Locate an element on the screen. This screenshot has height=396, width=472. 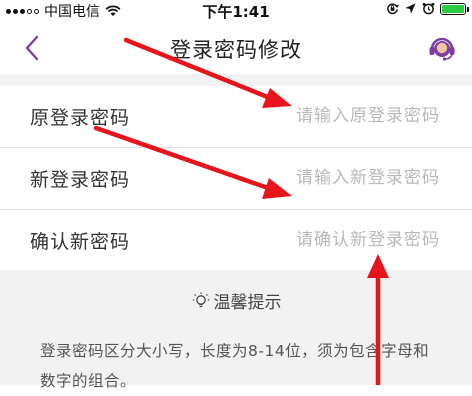
battery-icon is located at coordinates (454, 8).